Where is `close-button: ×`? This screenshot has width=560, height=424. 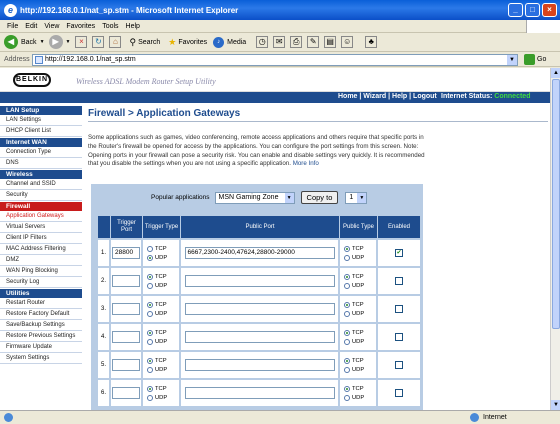
close-button: × is located at coordinates (549, 10).